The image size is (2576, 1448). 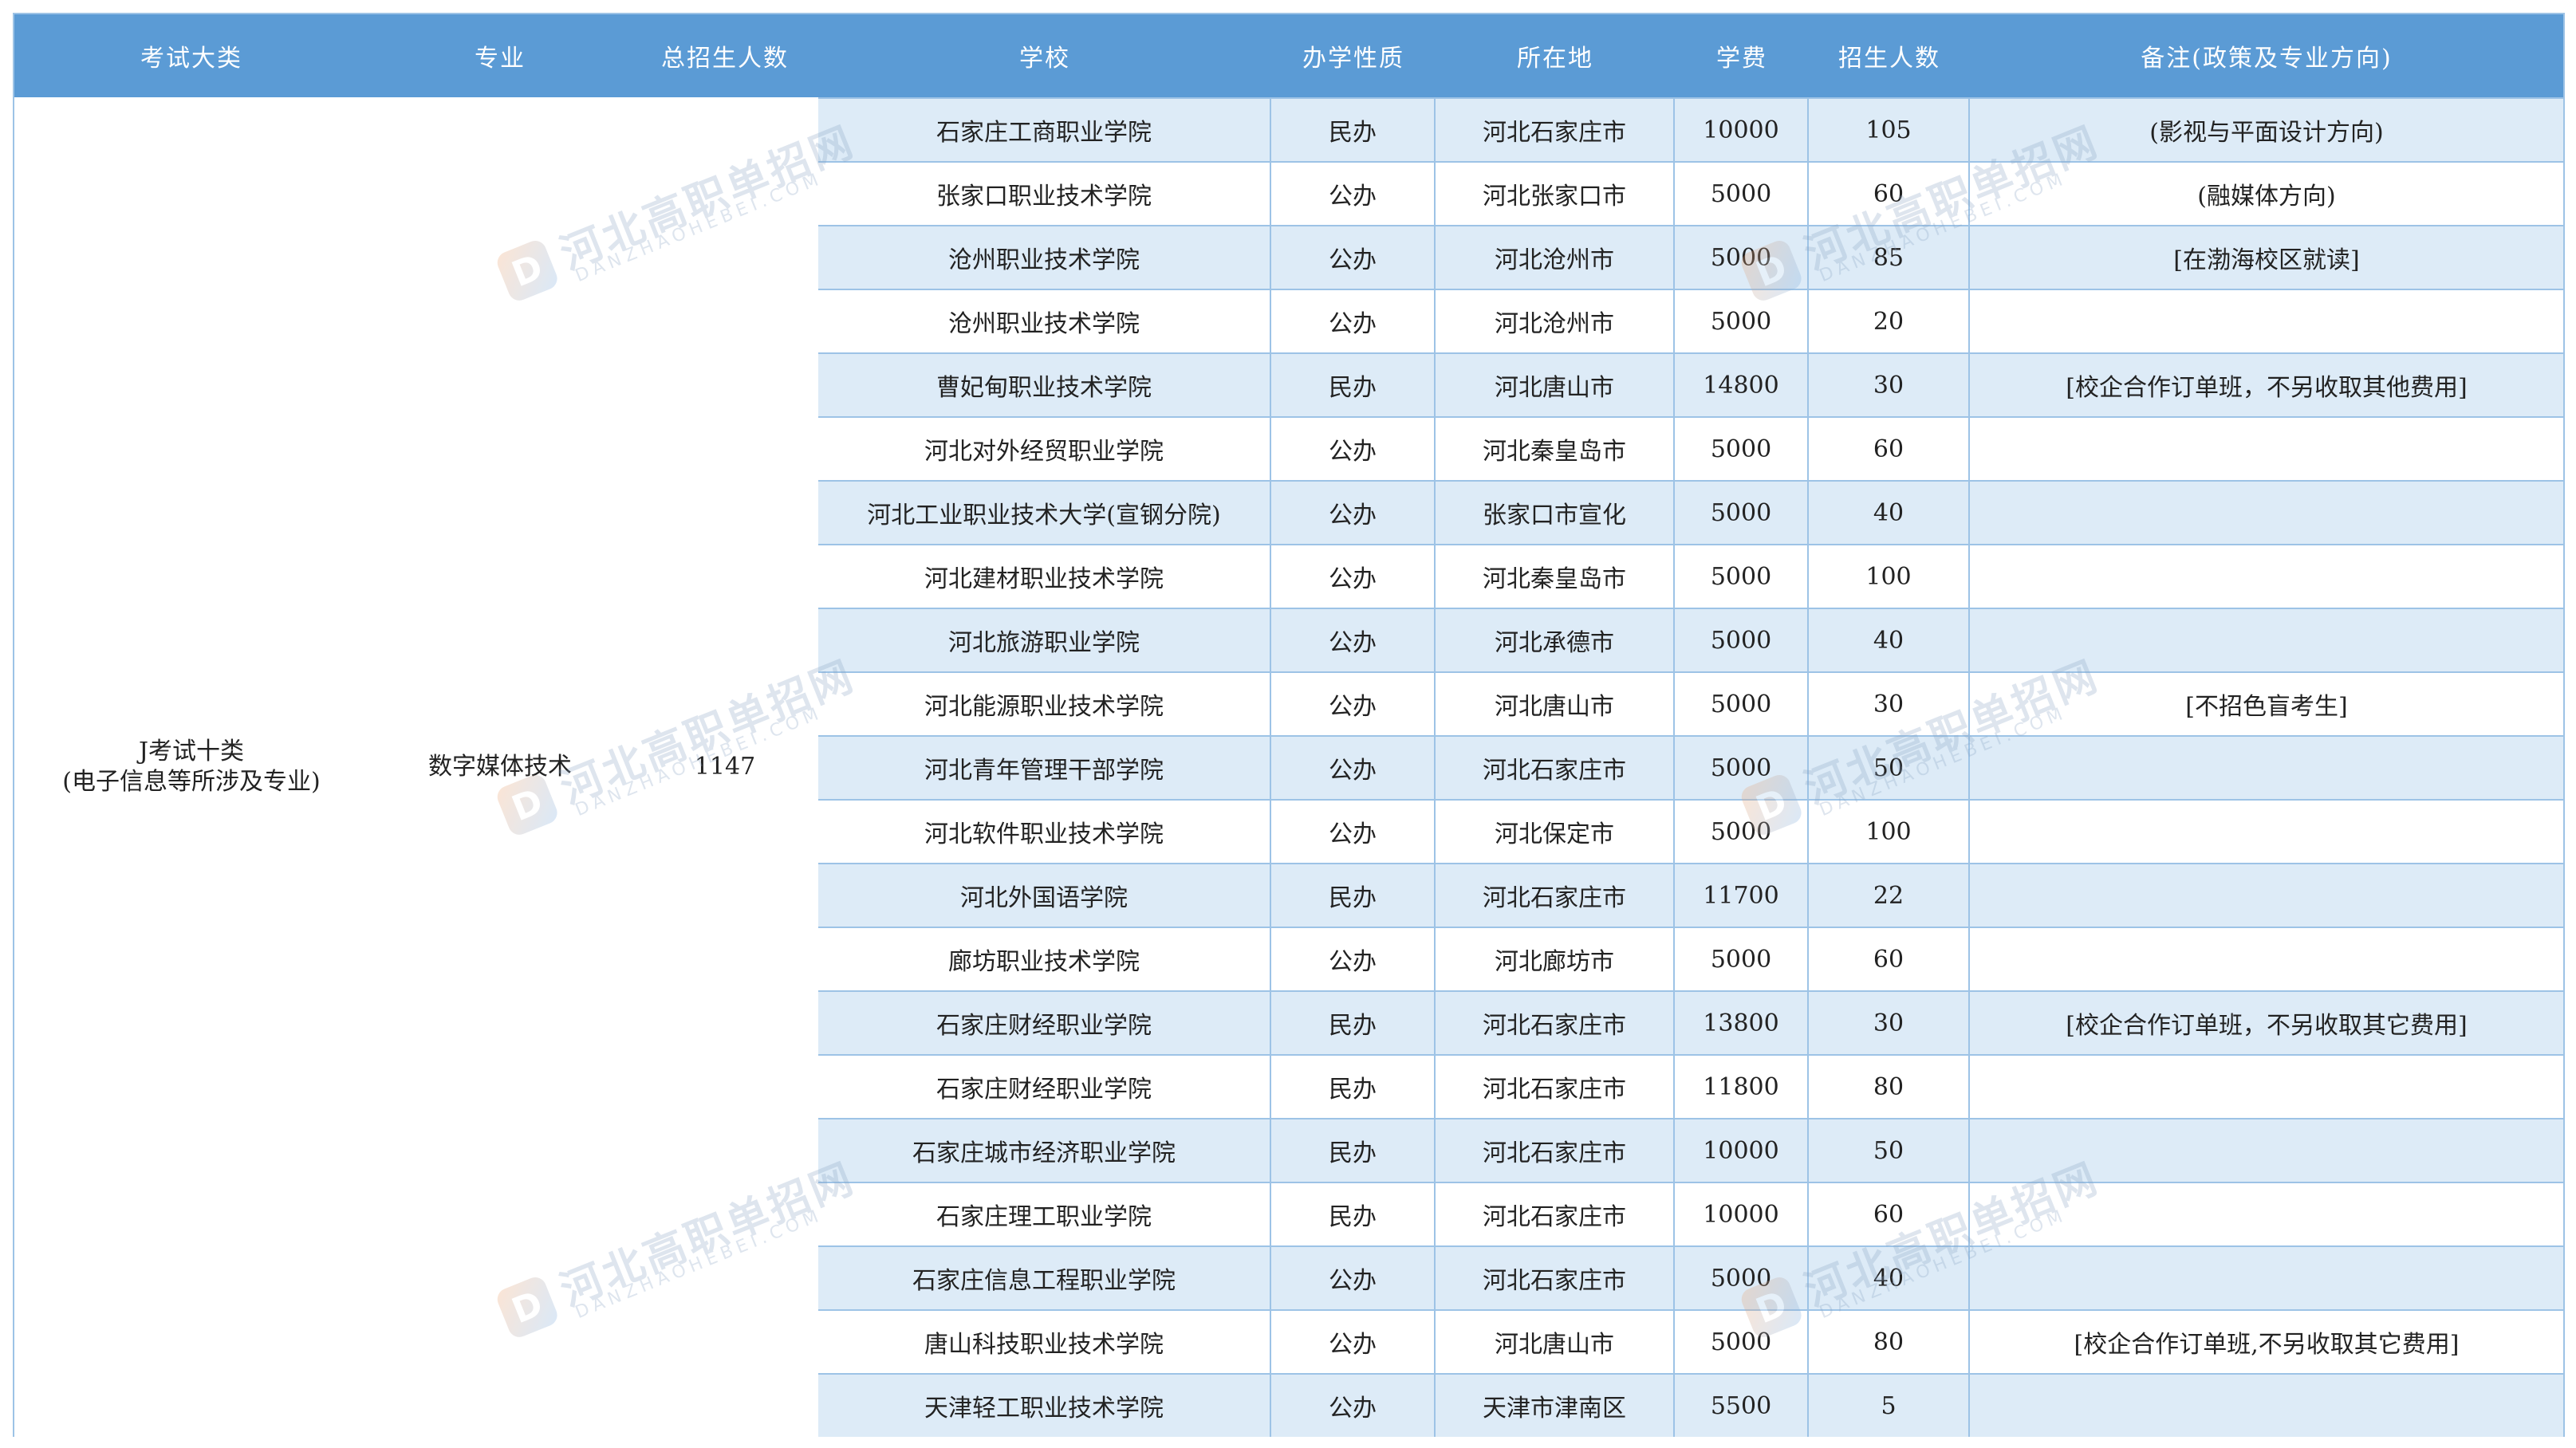 What do you see at coordinates (1742, 1087) in the screenshot?
I see `fee-cell: 11800` at bounding box center [1742, 1087].